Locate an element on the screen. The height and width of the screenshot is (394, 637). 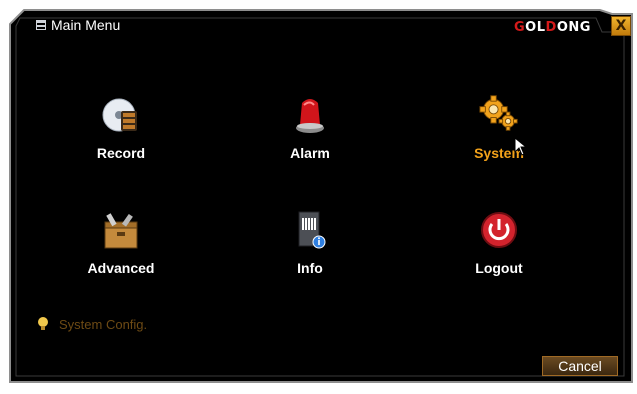
info-server-icon is located at coordinates (312, 230).